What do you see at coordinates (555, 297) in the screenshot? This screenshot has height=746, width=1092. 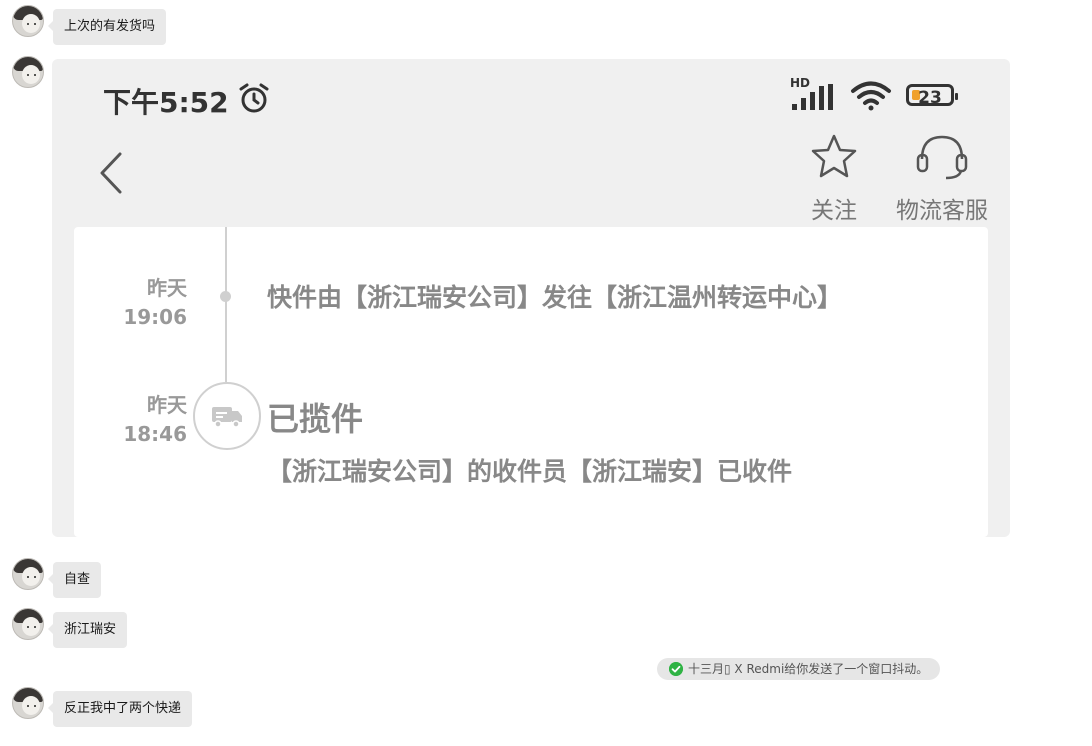 I see `event-description: 快件由【浙江瑞安公司】发往【浙江温州转运中心】` at bounding box center [555, 297].